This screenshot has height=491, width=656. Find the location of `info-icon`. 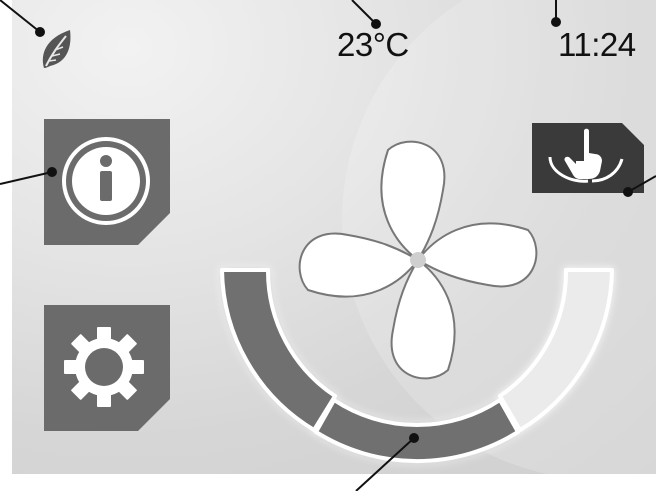

info-icon is located at coordinates (106, 181).